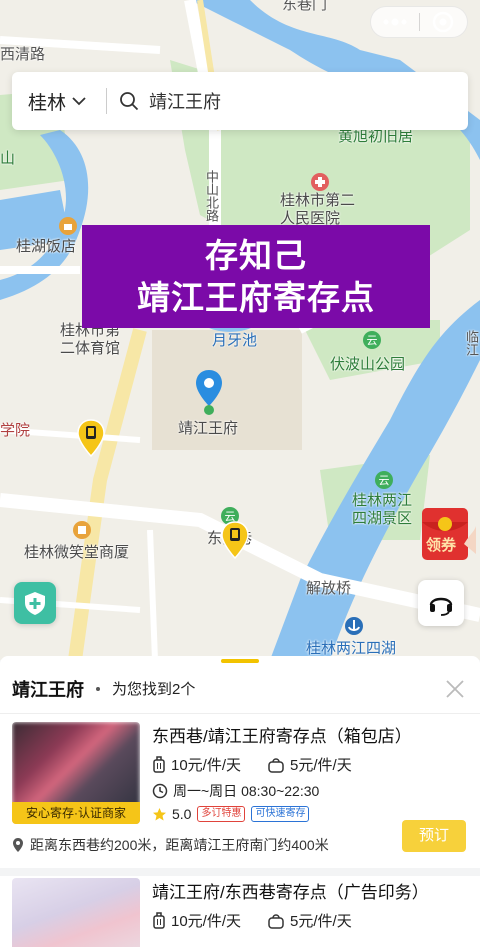  What do you see at coordinates (376, 136) in the screenshot?
I see `map-label: 黄旭初旧居` at bounding box center [376, 136].